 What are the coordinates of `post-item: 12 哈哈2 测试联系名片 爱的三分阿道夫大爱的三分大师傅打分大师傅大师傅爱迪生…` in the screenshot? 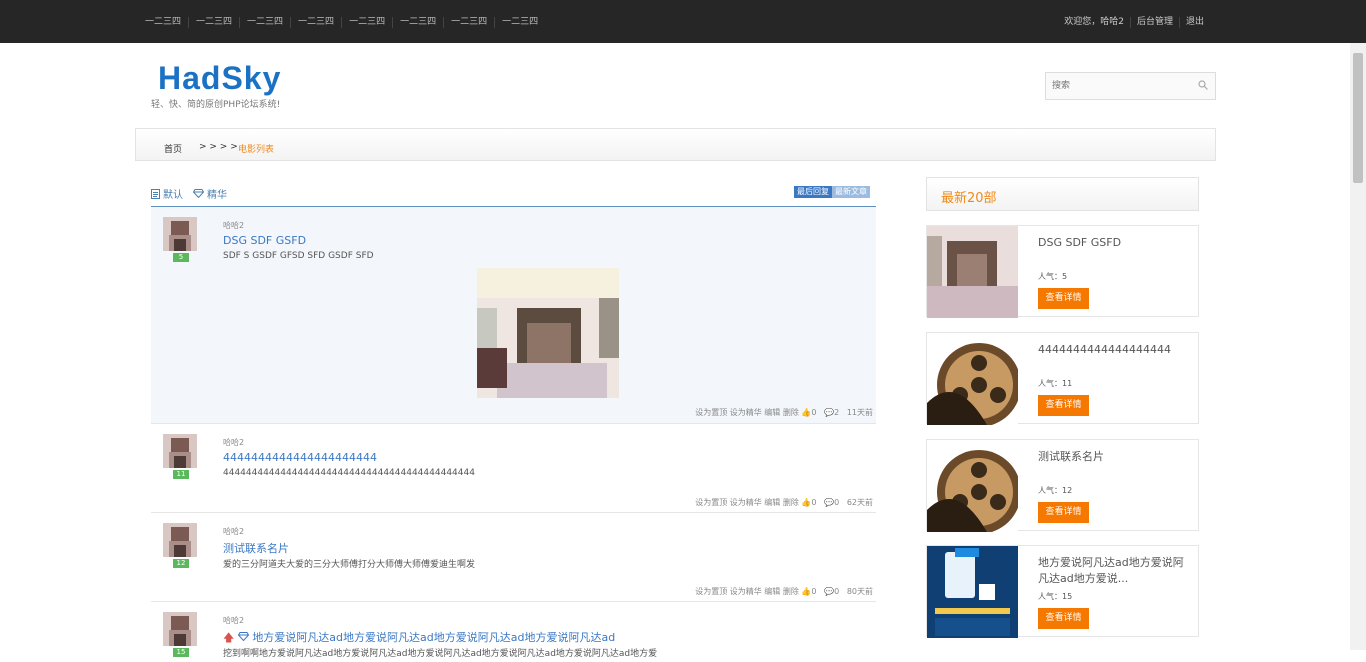 It's located at (513, 557).